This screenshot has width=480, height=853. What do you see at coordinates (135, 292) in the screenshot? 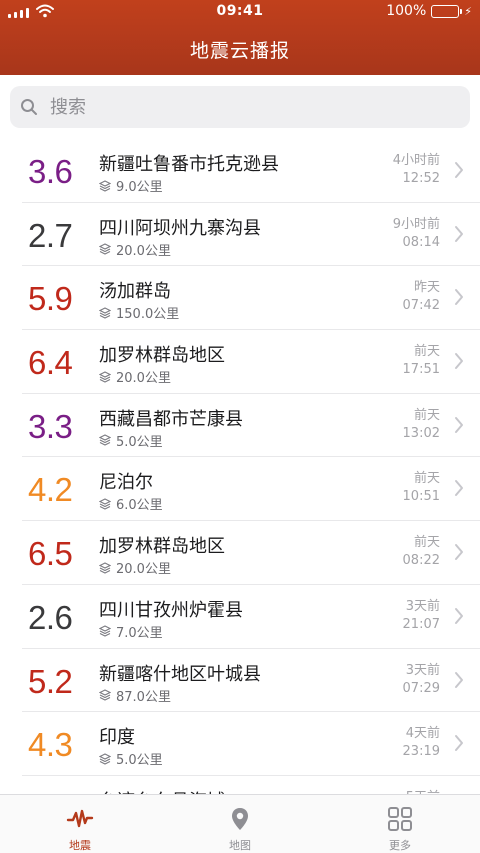
I see `location: 汤加群岛` at bounding box center [135, 292].